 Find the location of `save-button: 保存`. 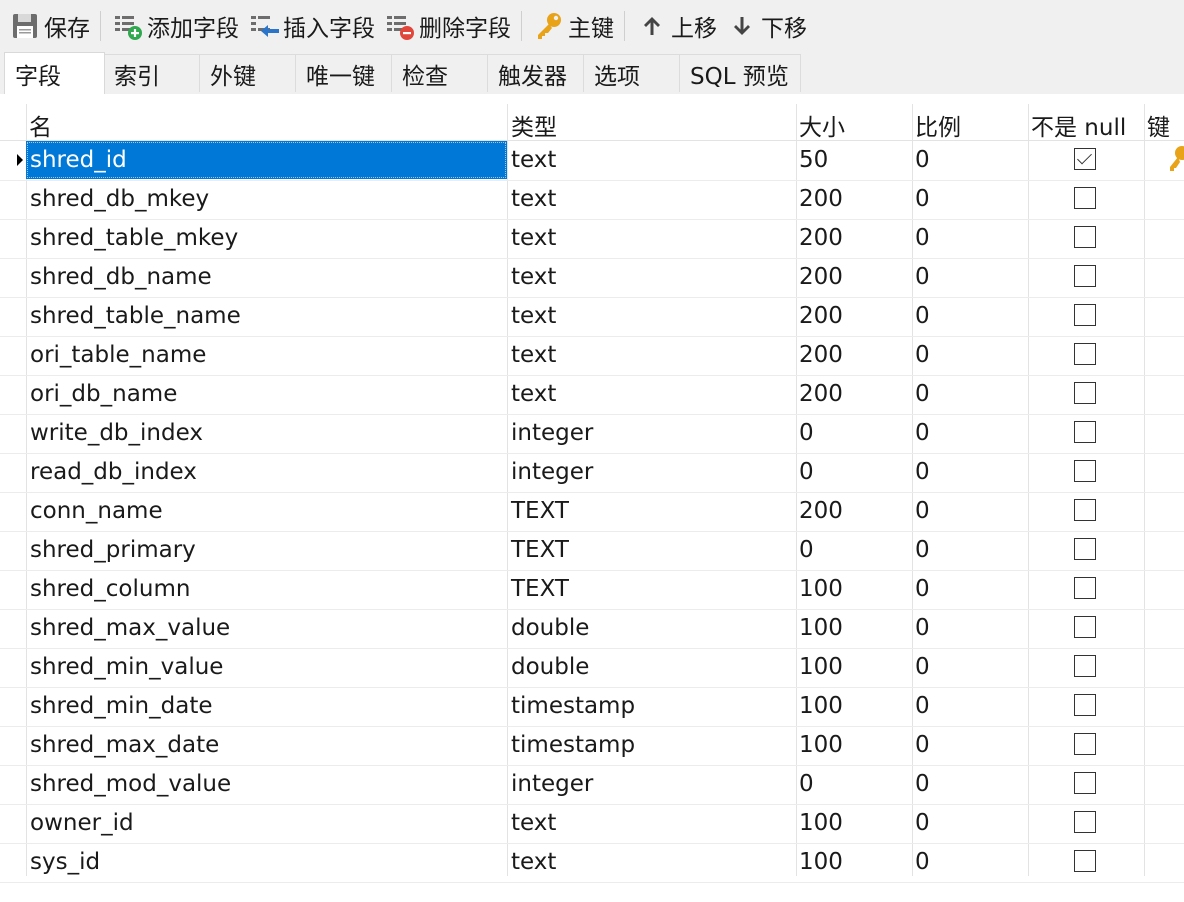

save-button: 保存 is located at coordinates (49, 26).